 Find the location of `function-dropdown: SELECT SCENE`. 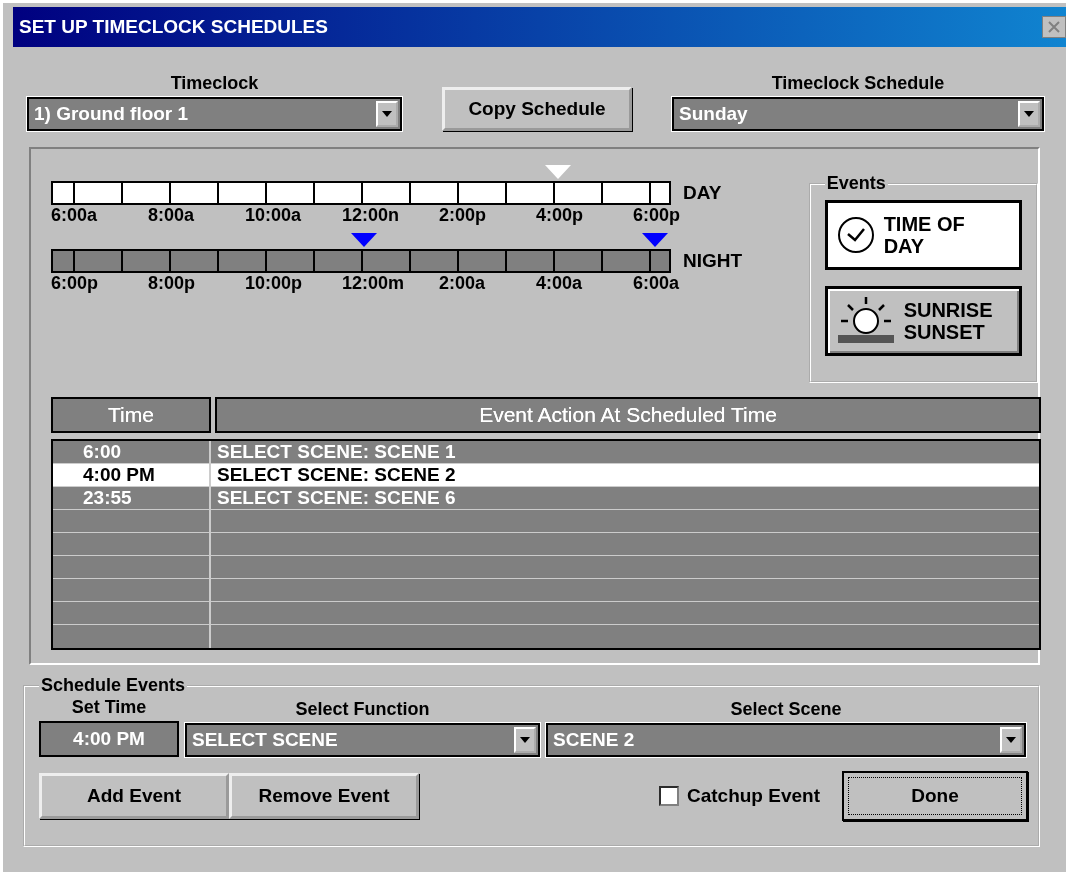

function-dropdown: SELECT SCENE is located at coordinates (362, 740).